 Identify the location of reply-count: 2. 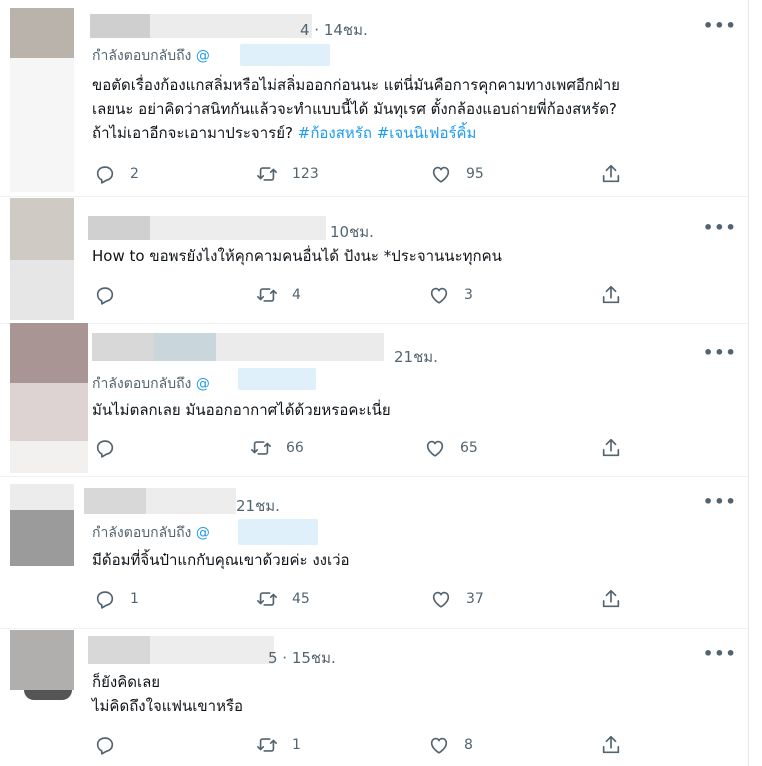
(134, 174).